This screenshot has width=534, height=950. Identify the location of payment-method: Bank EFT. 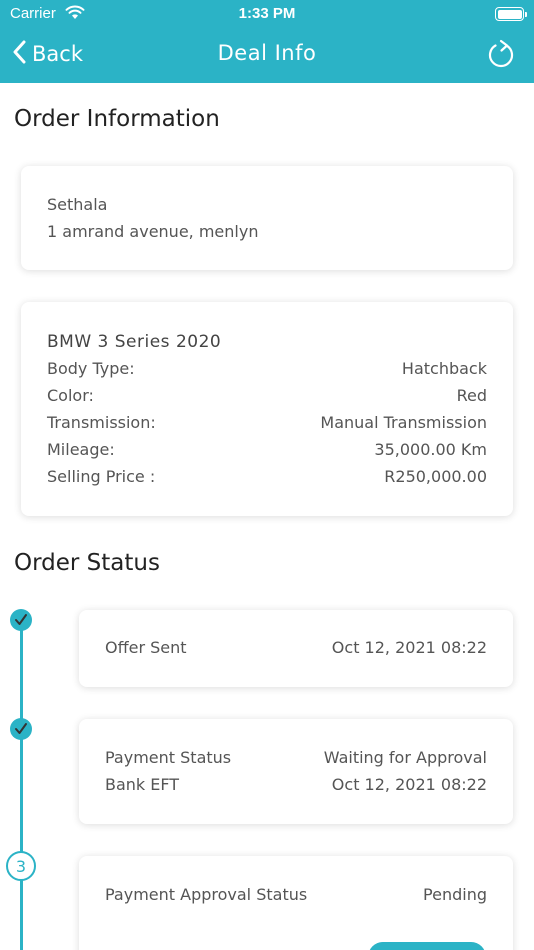
(142, 784).